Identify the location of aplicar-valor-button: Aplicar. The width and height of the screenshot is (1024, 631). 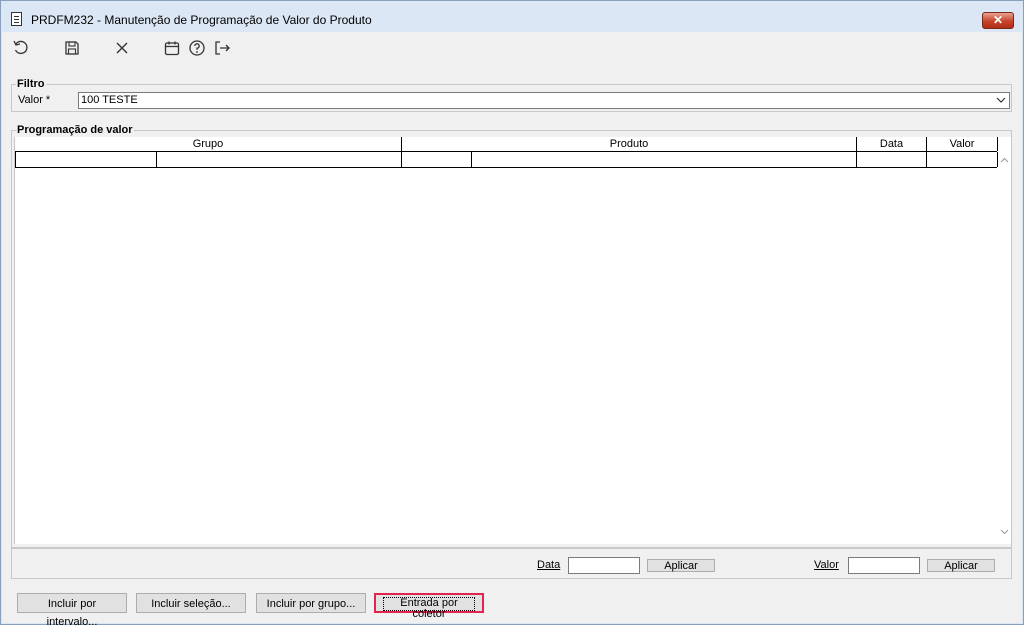
(961, 565).